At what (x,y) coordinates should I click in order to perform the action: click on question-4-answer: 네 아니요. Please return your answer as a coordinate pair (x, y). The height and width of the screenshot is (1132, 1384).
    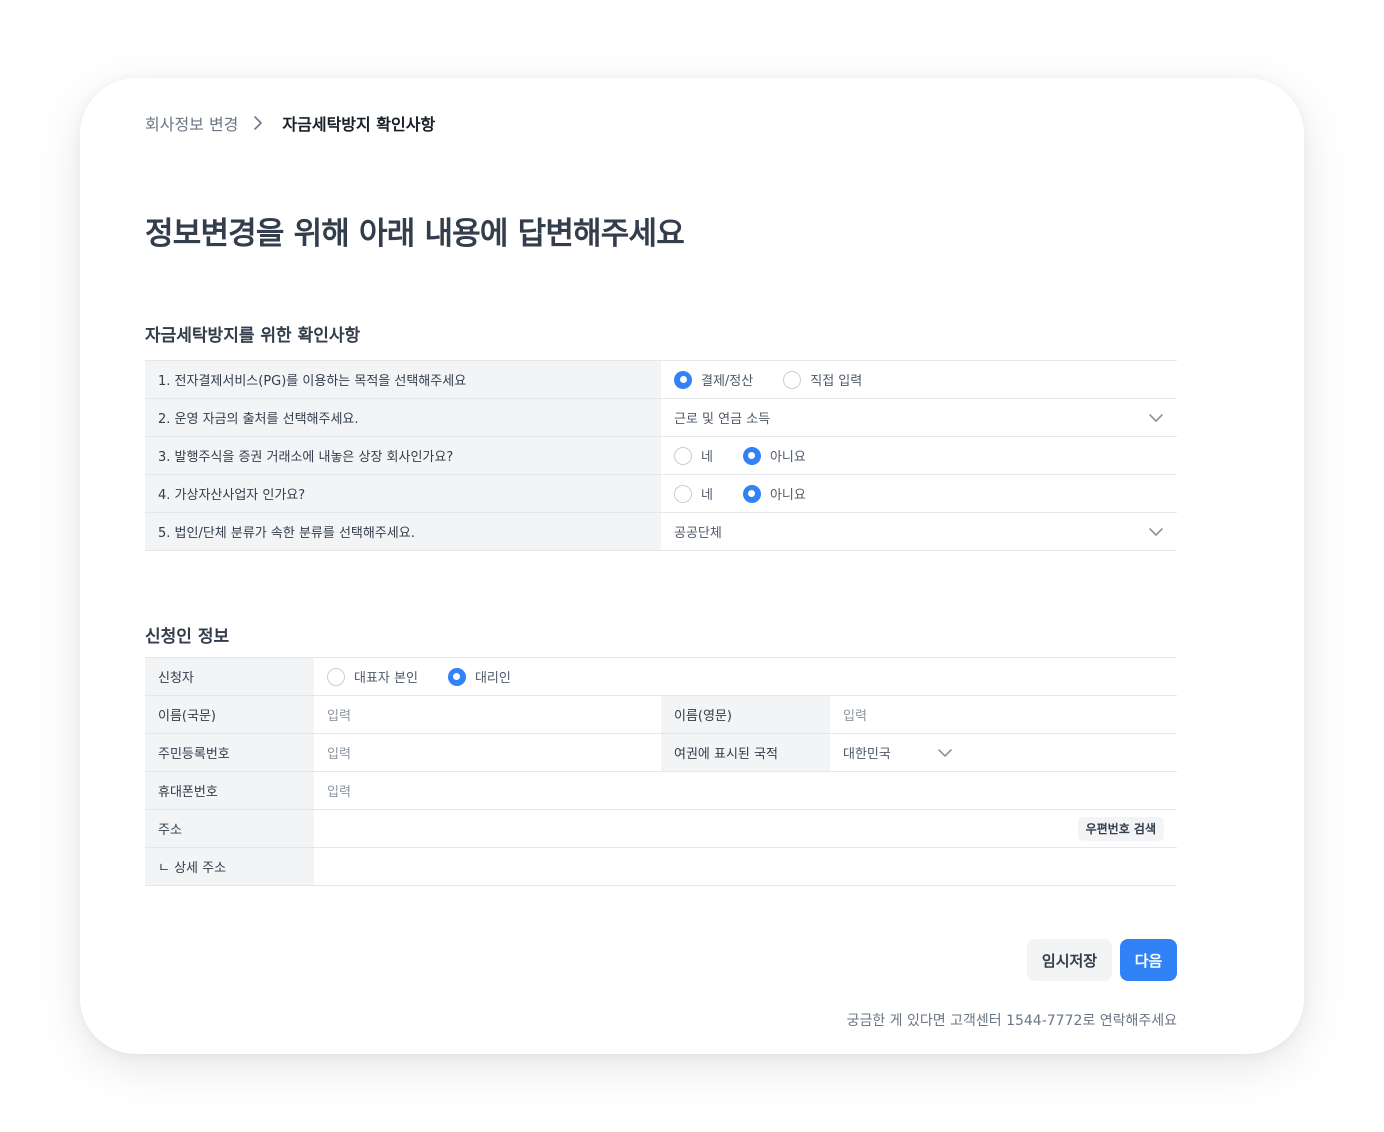
    Looking at the image, I should click on (919, 493).